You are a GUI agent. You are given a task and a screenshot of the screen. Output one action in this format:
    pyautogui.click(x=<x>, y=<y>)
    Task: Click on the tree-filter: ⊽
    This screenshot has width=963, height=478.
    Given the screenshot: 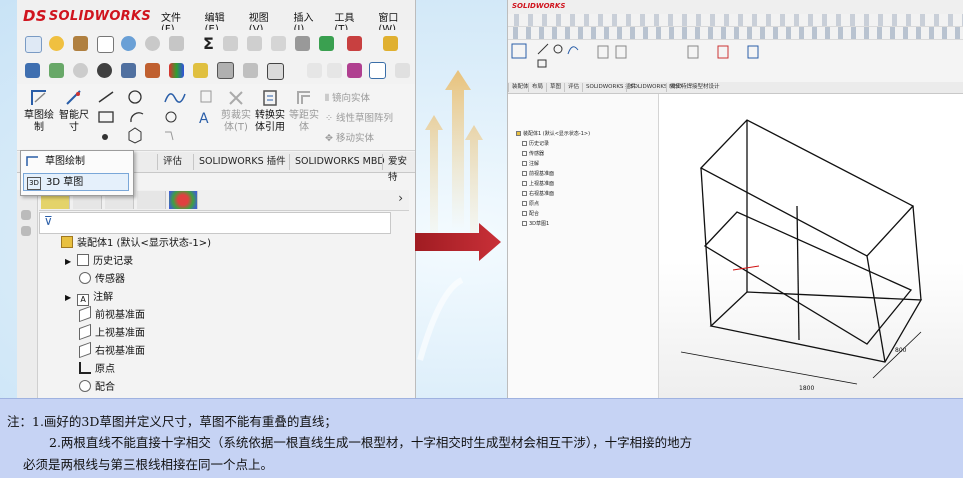 What is the action you would take?
    pyautogui.click(x=215, y=223)
    